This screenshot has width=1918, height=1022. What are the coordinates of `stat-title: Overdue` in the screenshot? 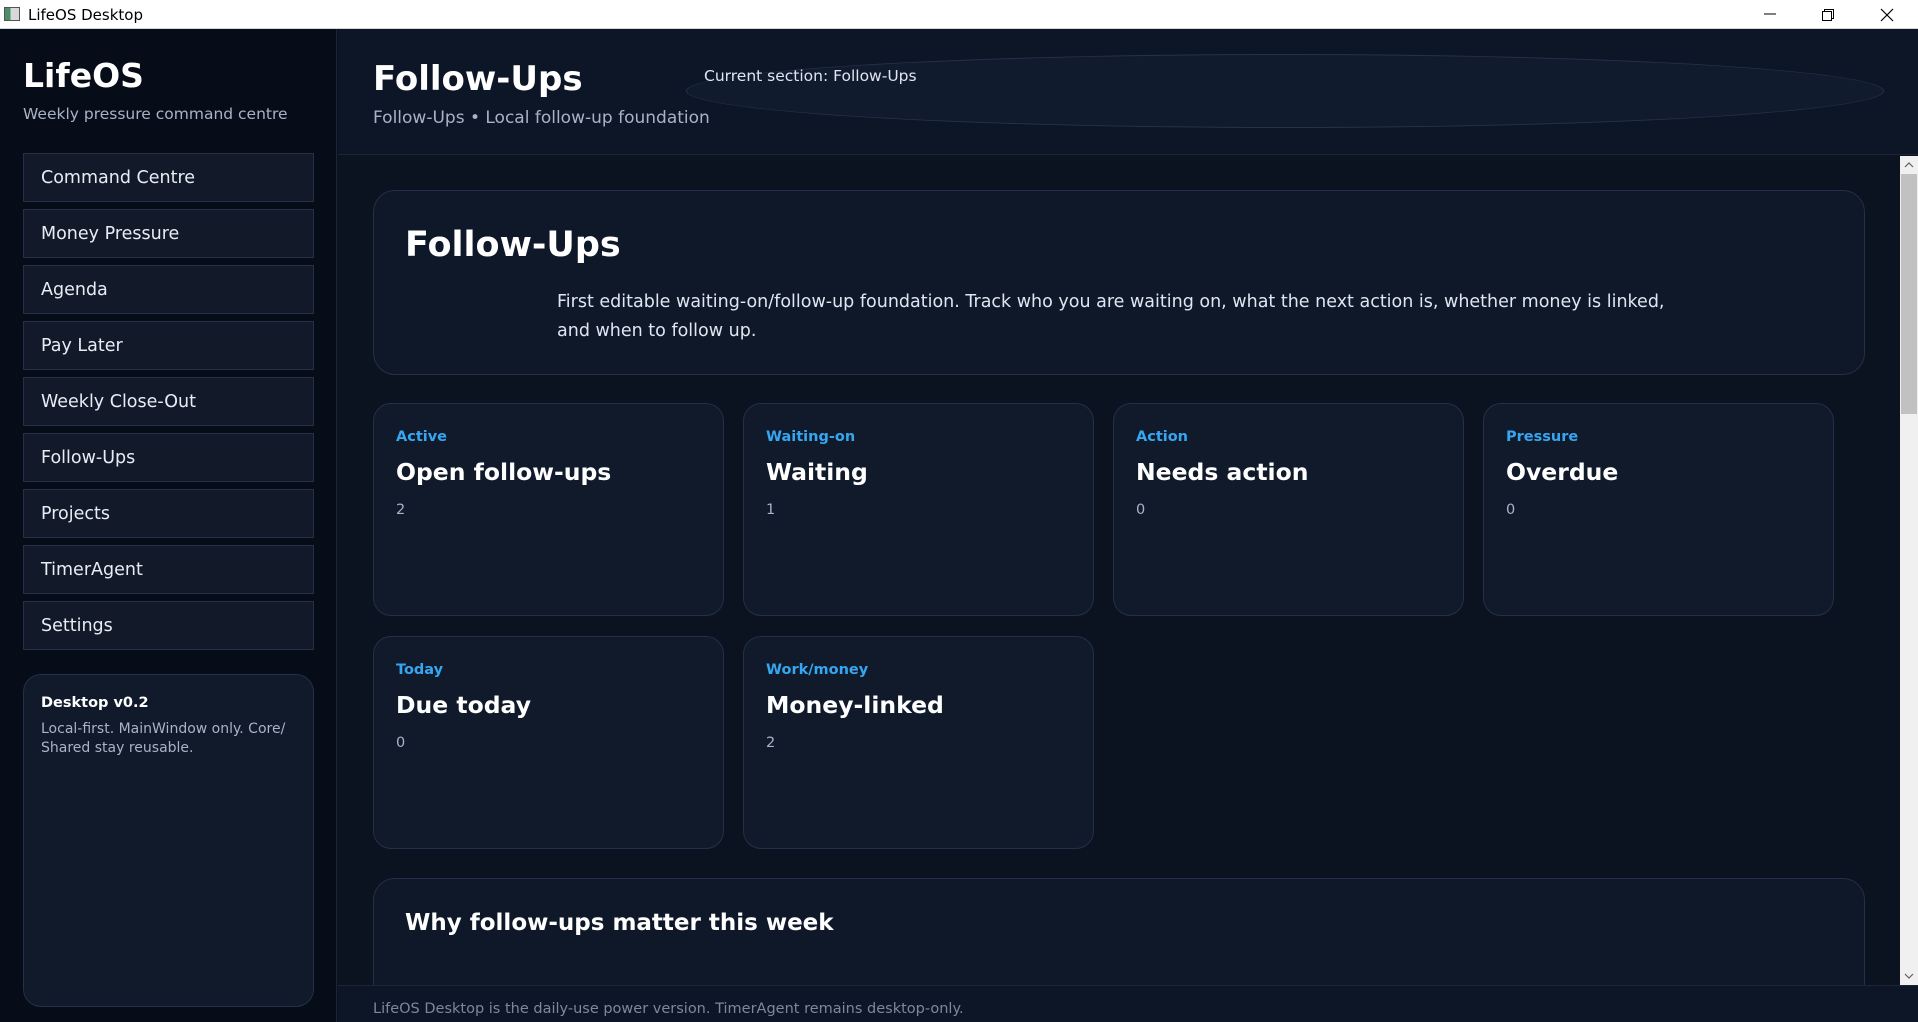 It's located at (1562, 472).